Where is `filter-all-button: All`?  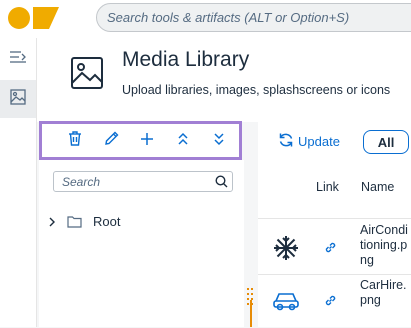 filter-all-button: All is located at coordinates (386, 142).